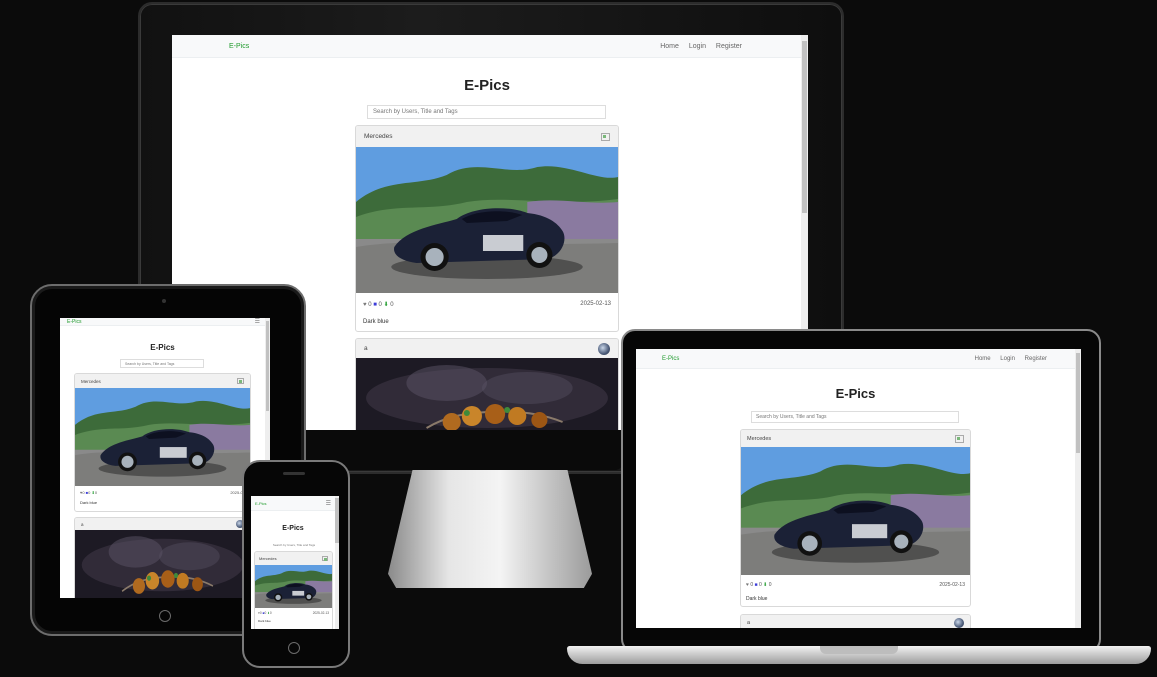 This screenshot has height=677, width=1157. I want to click on monitor-stand, so click(490, 529).